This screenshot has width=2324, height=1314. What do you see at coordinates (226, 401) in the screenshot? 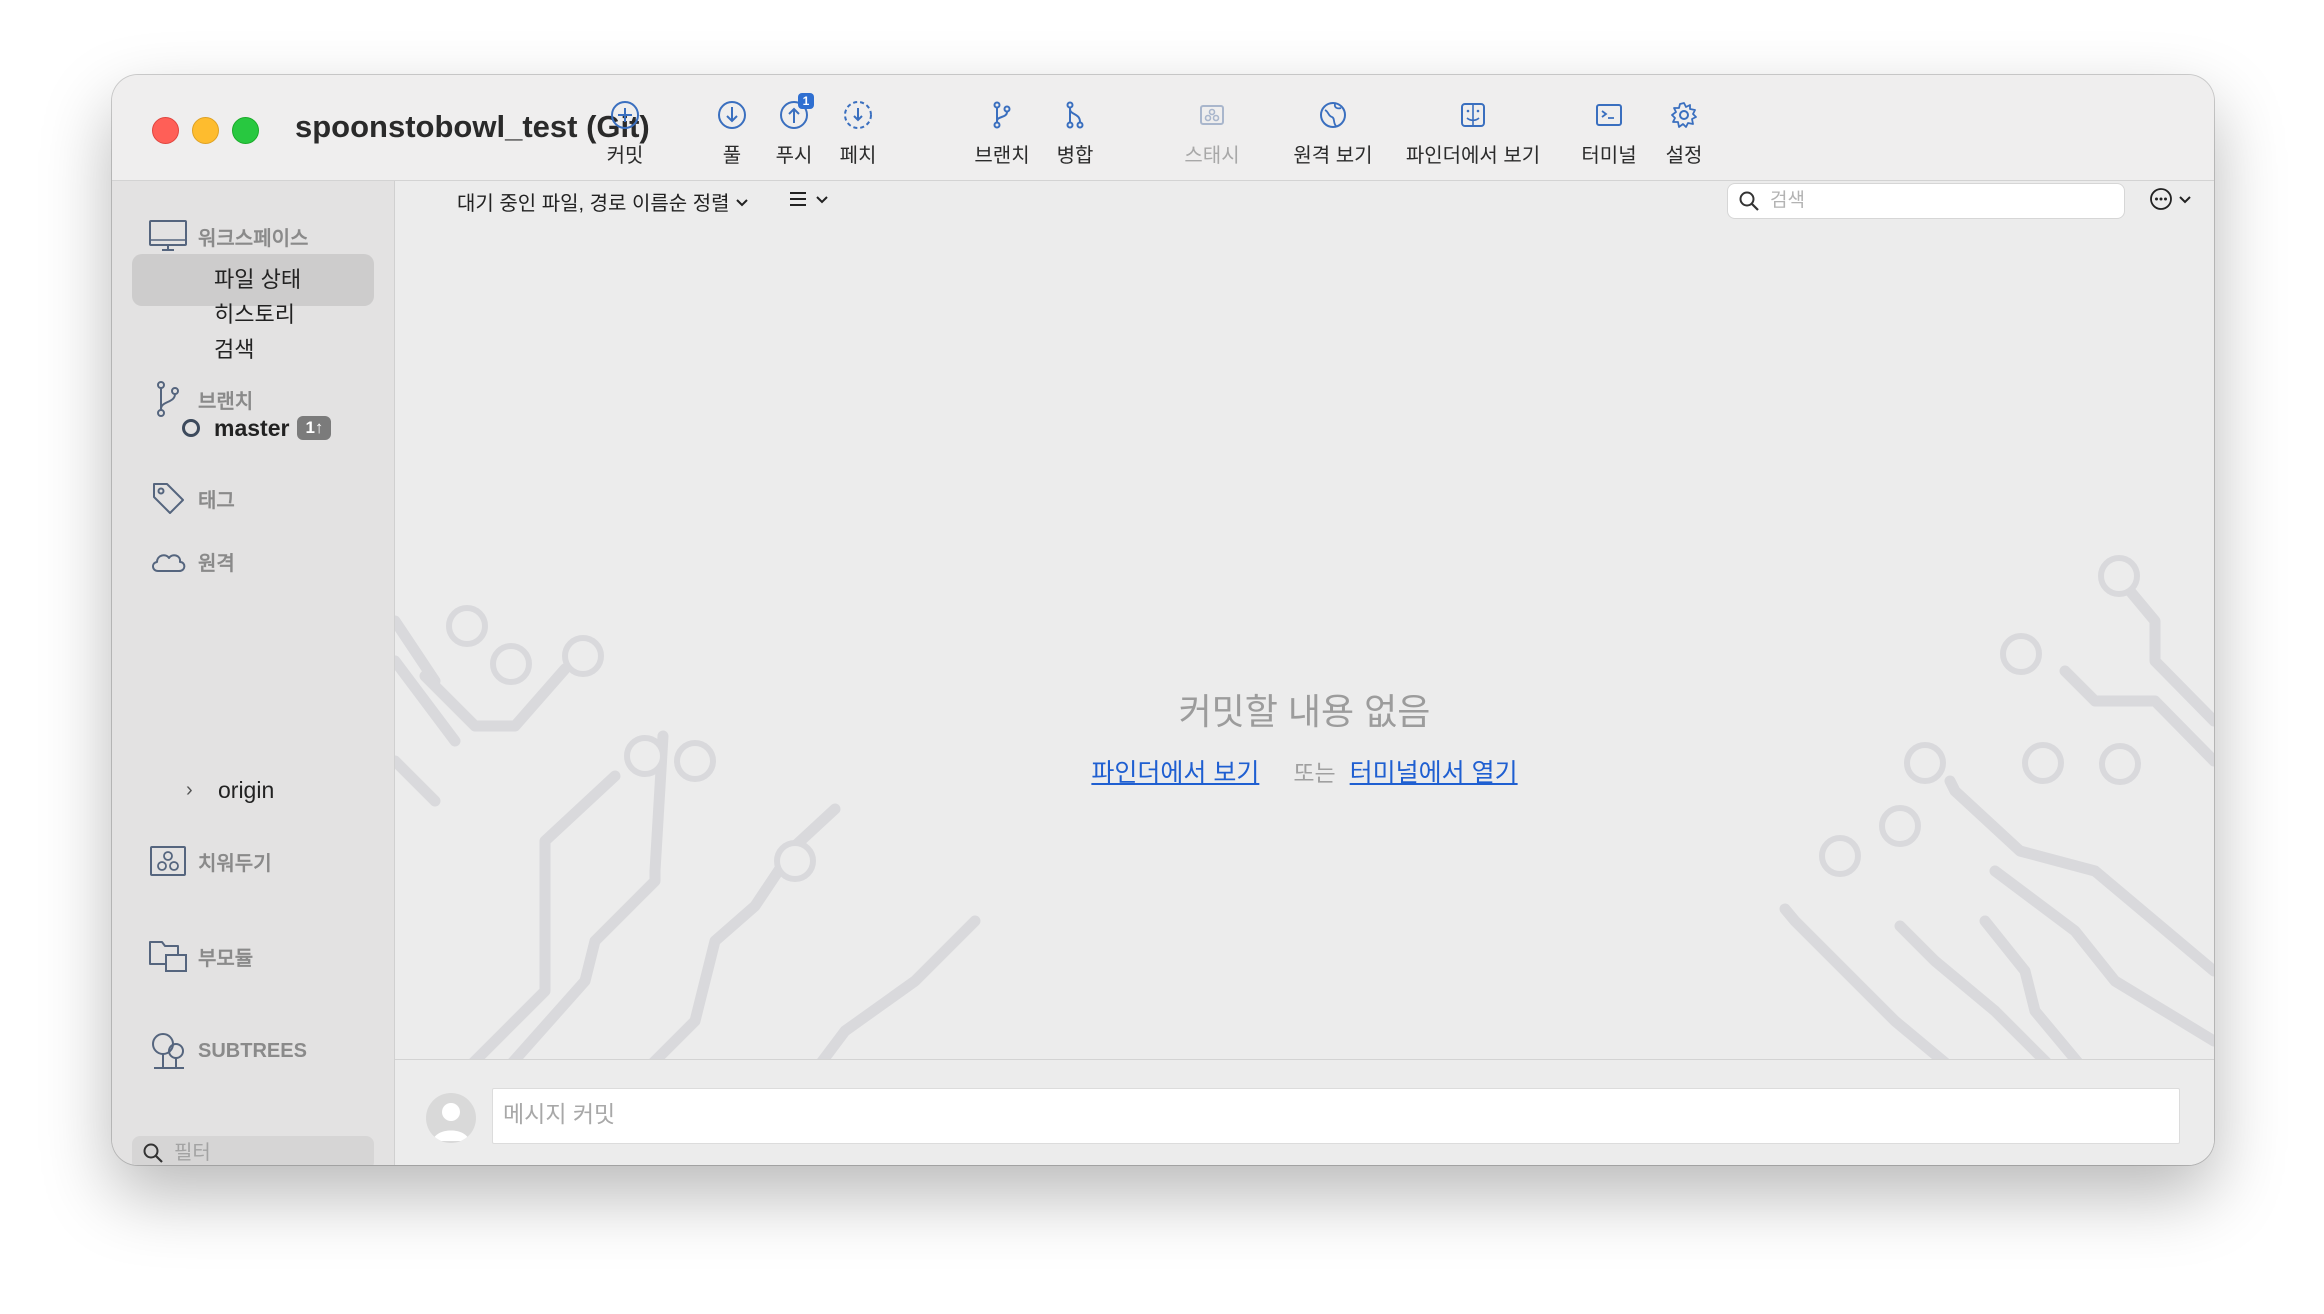
I see `sidebar-header-branches: 브랜치` at bounding box center [226, 401].